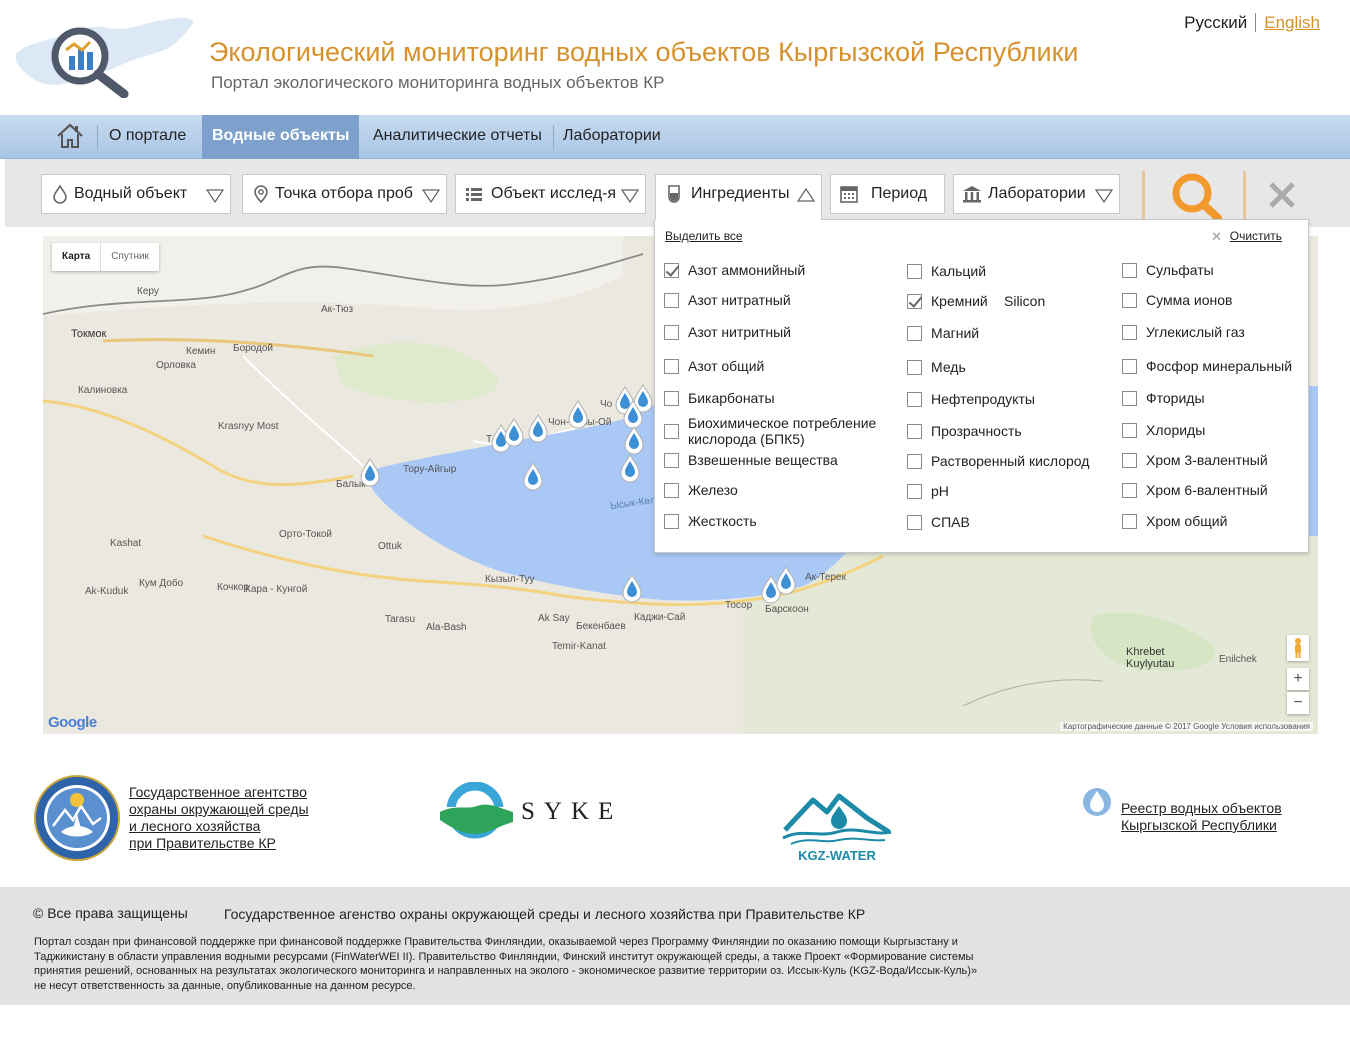 The image size is (1350, 1044). Describe the element at coordinates (147, 137) in the screenshot. I see `nav-item-about: О портале` at that location.